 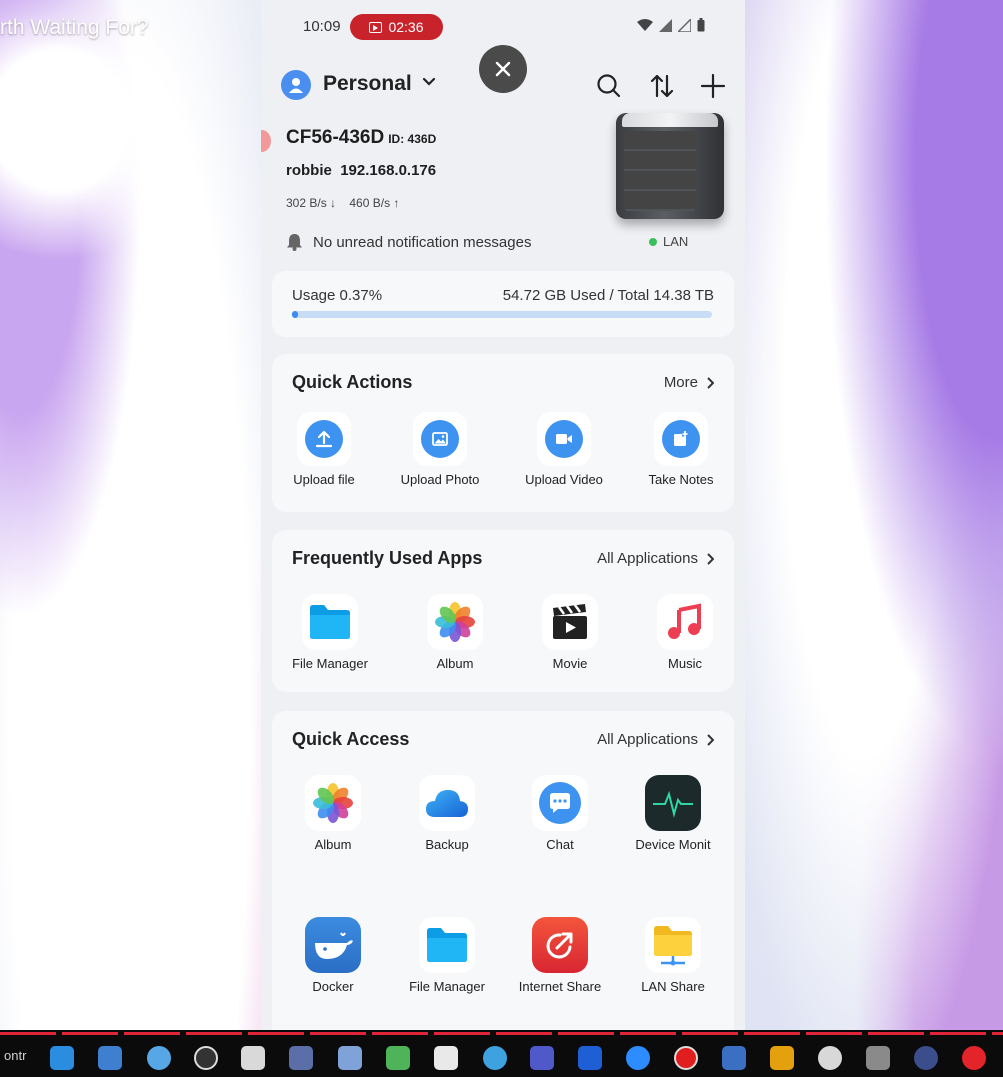 I want to click on transfer-speeds: 302 B/s ↓ 460 B/s ↑, so click(x=342, y=203).